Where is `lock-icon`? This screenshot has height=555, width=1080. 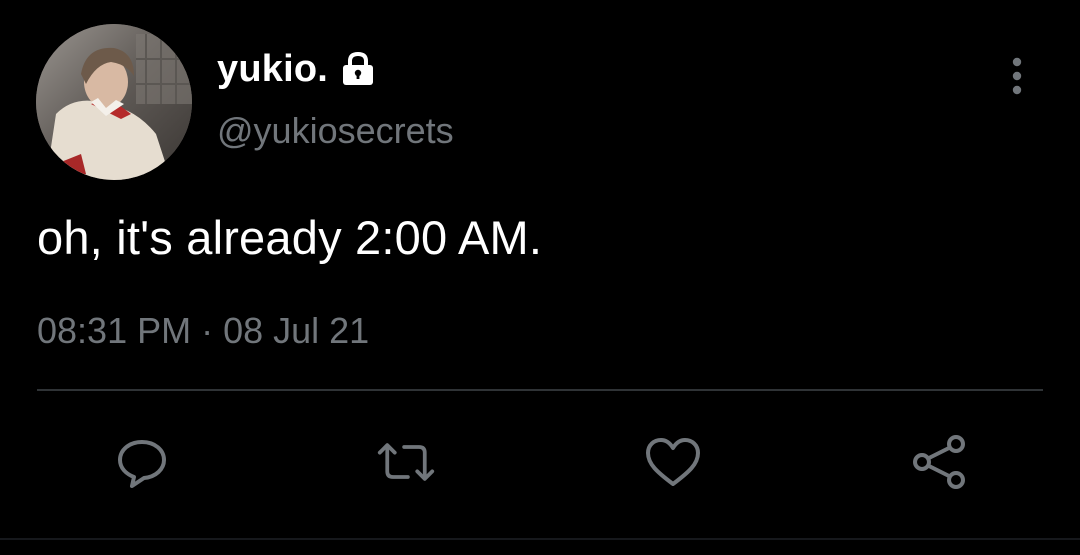
lock-icon is located at coordinates (358, 69).